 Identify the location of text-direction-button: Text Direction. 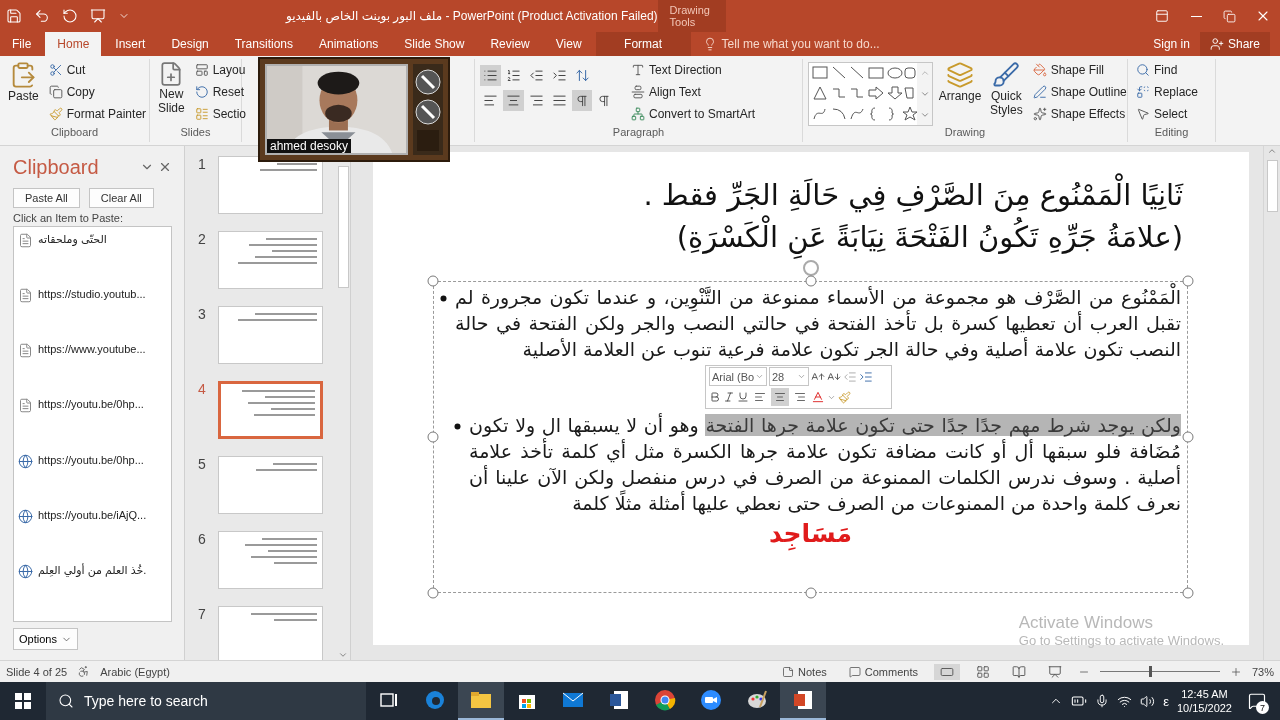
(693, 69).